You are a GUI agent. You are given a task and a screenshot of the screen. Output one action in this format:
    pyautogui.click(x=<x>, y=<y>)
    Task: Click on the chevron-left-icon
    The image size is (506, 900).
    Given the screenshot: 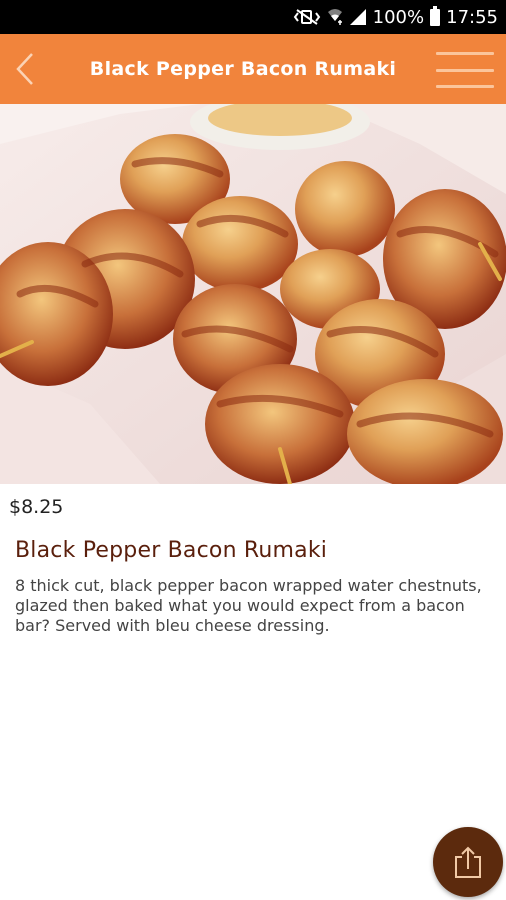 What is the action you would take?
    pyautogui.click(x=24, y=69)
    